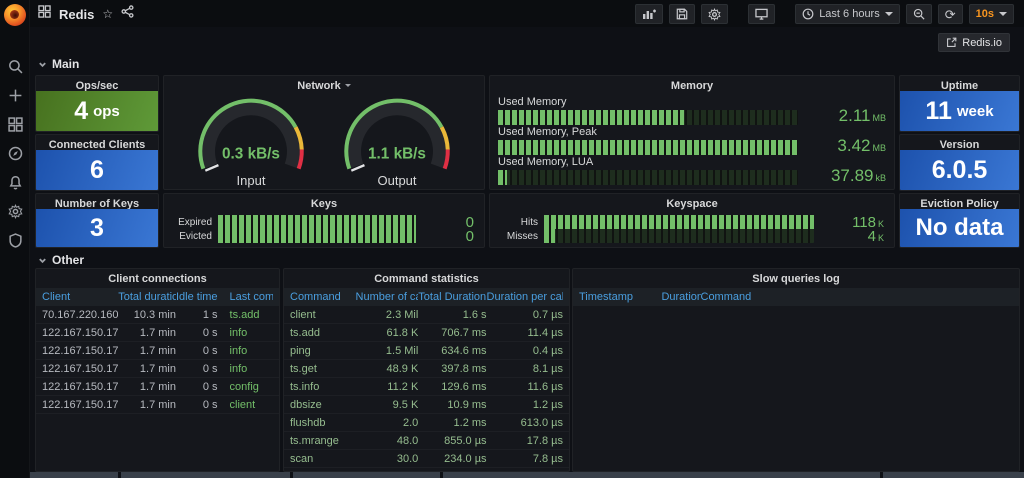 The image size is (1024, 478). I want to click on table-cell: ts.mrange, so click(314, 440).